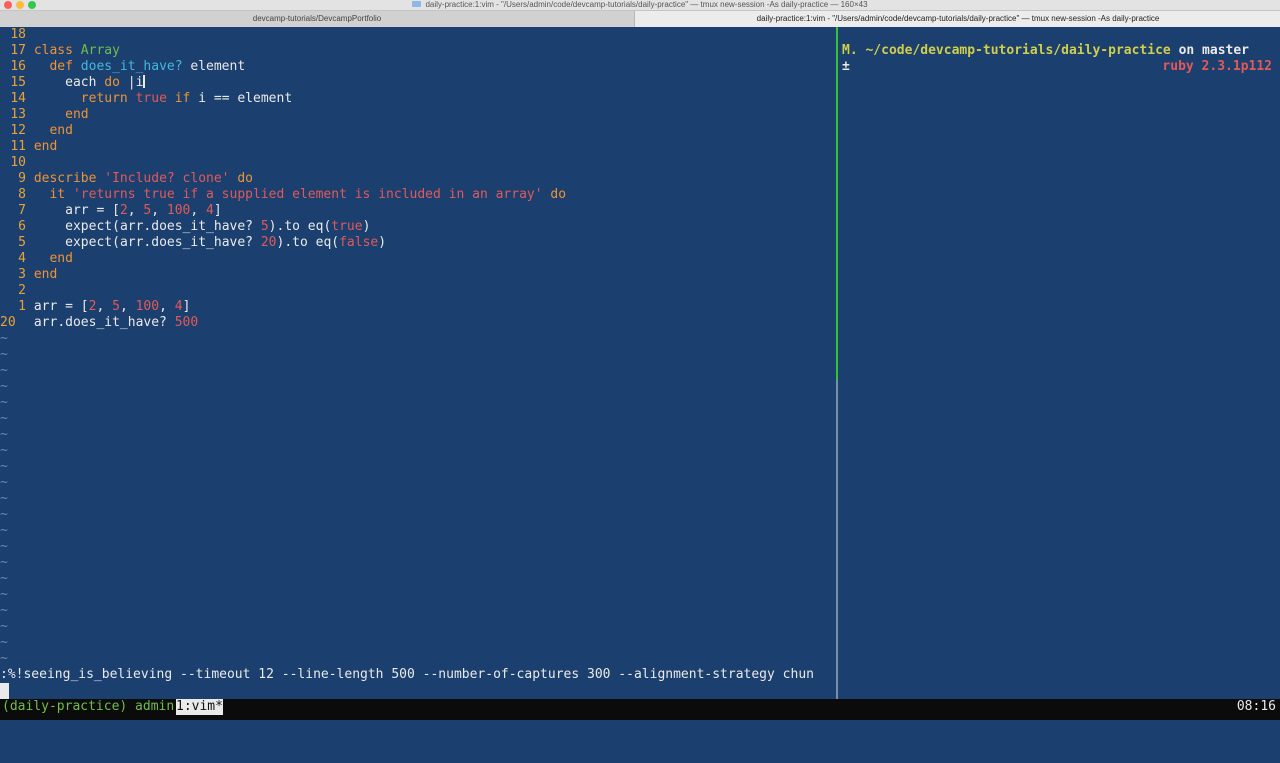  I want to click on code-line: 3 end, so click(28, 275).